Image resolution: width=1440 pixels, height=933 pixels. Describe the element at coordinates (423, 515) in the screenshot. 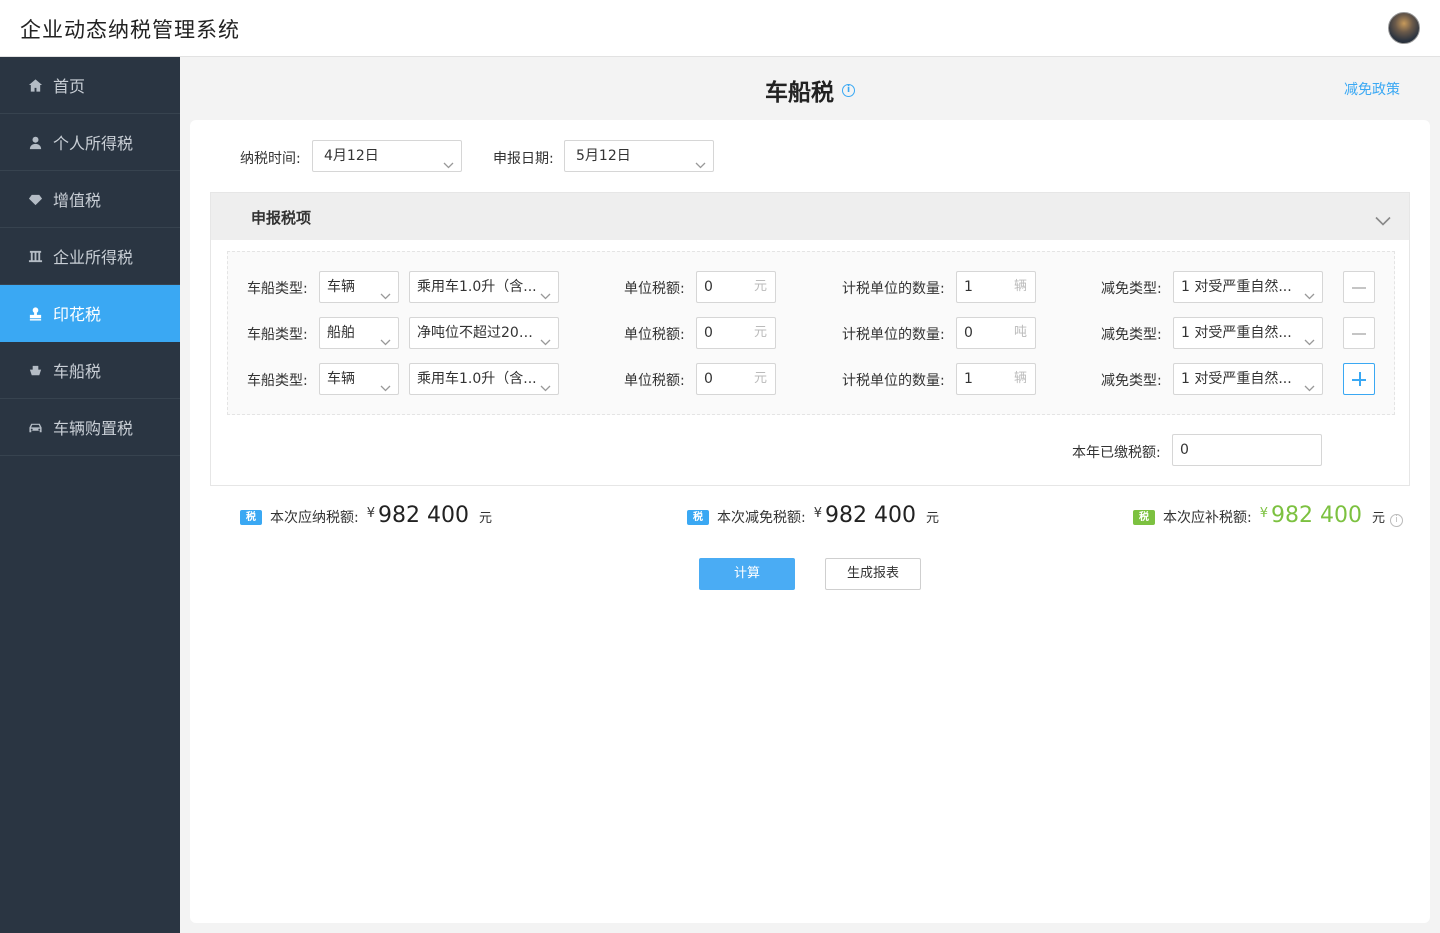

I see `payable-amount: 982 400` at that location.